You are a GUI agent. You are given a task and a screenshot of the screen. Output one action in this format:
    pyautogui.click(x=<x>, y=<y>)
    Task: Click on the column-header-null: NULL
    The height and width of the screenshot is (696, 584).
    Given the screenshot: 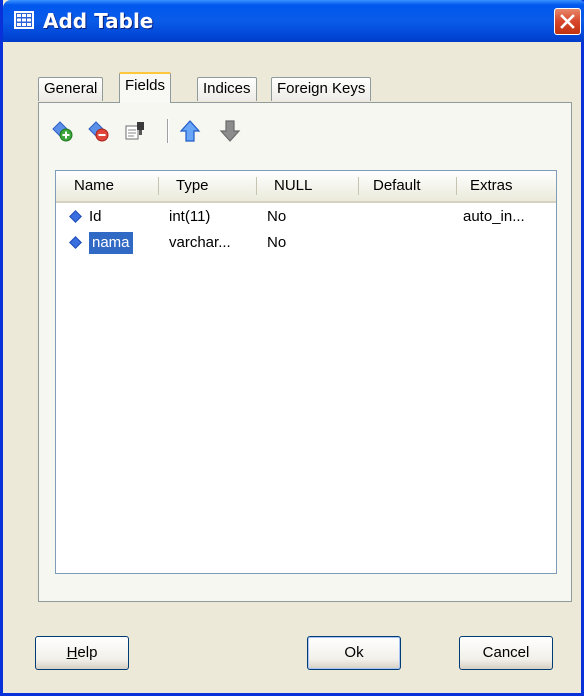 What is the action you would take?
    pyautogui.click(x=288, y=185)
    